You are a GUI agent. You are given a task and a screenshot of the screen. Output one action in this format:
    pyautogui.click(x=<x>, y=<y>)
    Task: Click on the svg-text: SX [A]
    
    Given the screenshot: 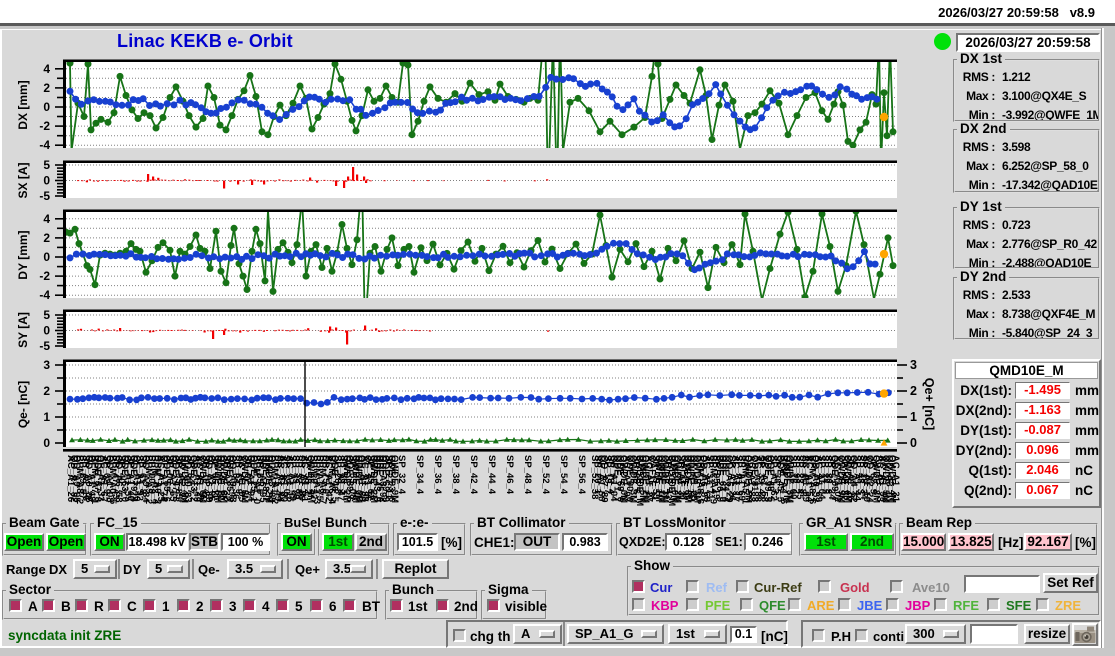 What is the action you would take?
    pyautogui.click(x=23, y=180)
    